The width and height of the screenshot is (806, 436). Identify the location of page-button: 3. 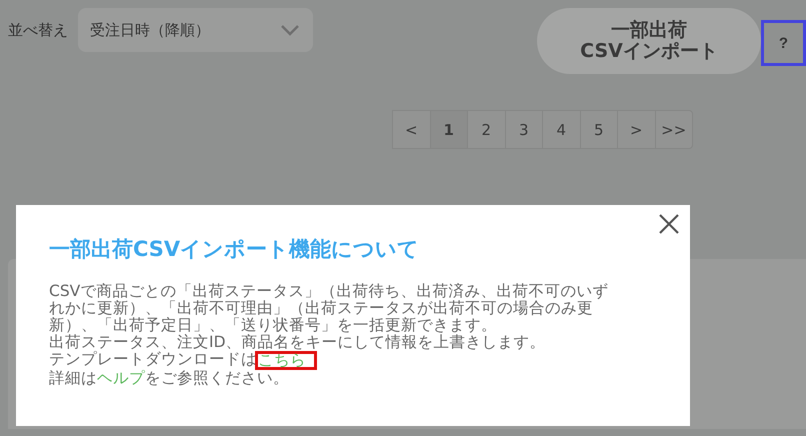
(523, 129).